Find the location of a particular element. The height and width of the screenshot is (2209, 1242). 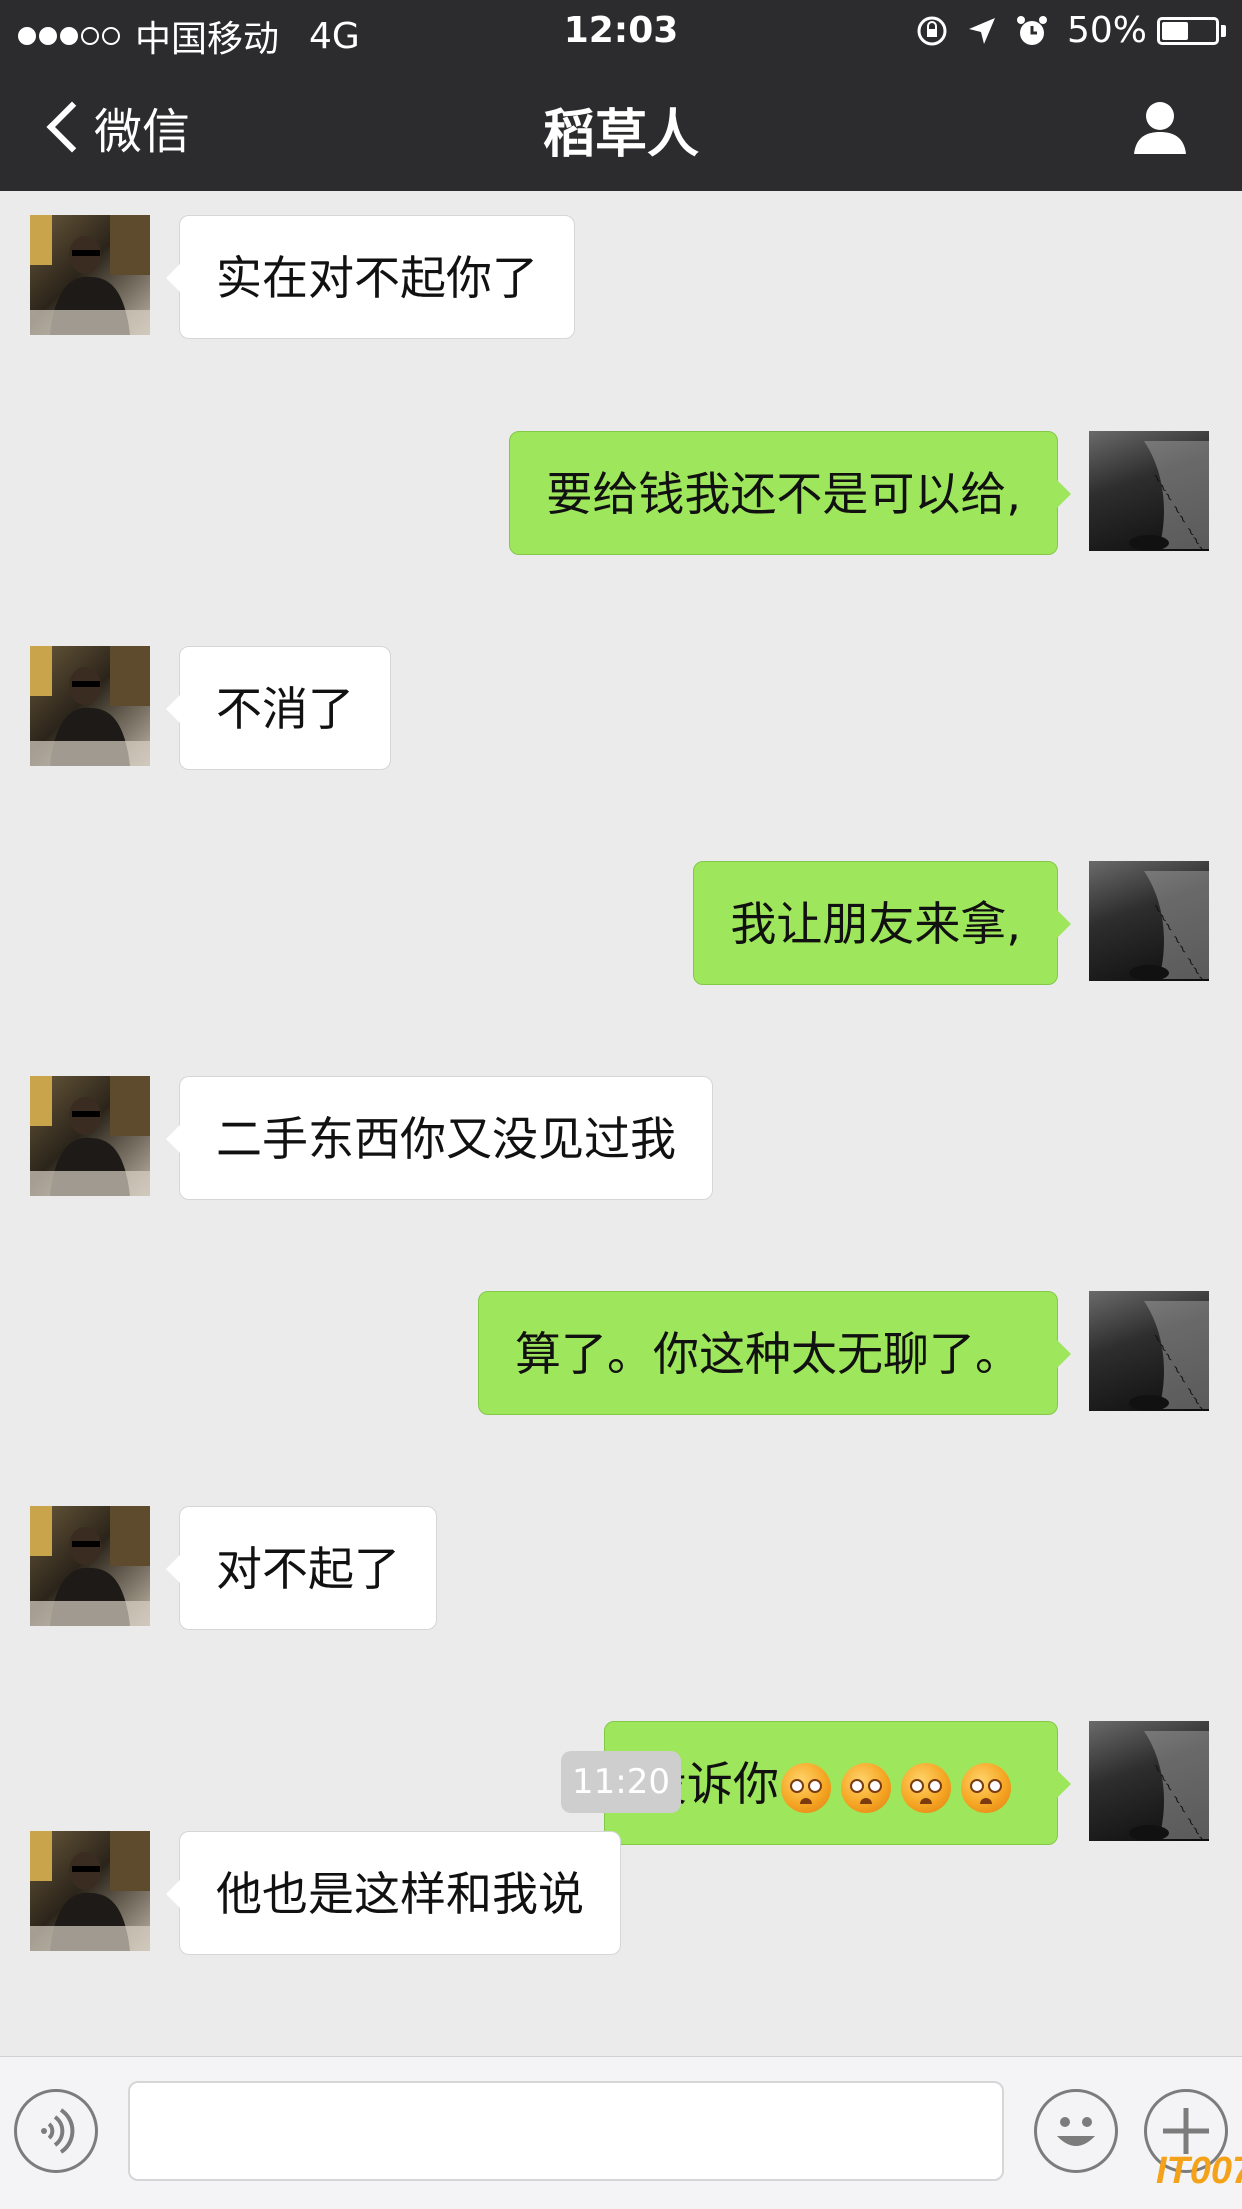

smiley-icon is located at coordinates (1076, 2131).